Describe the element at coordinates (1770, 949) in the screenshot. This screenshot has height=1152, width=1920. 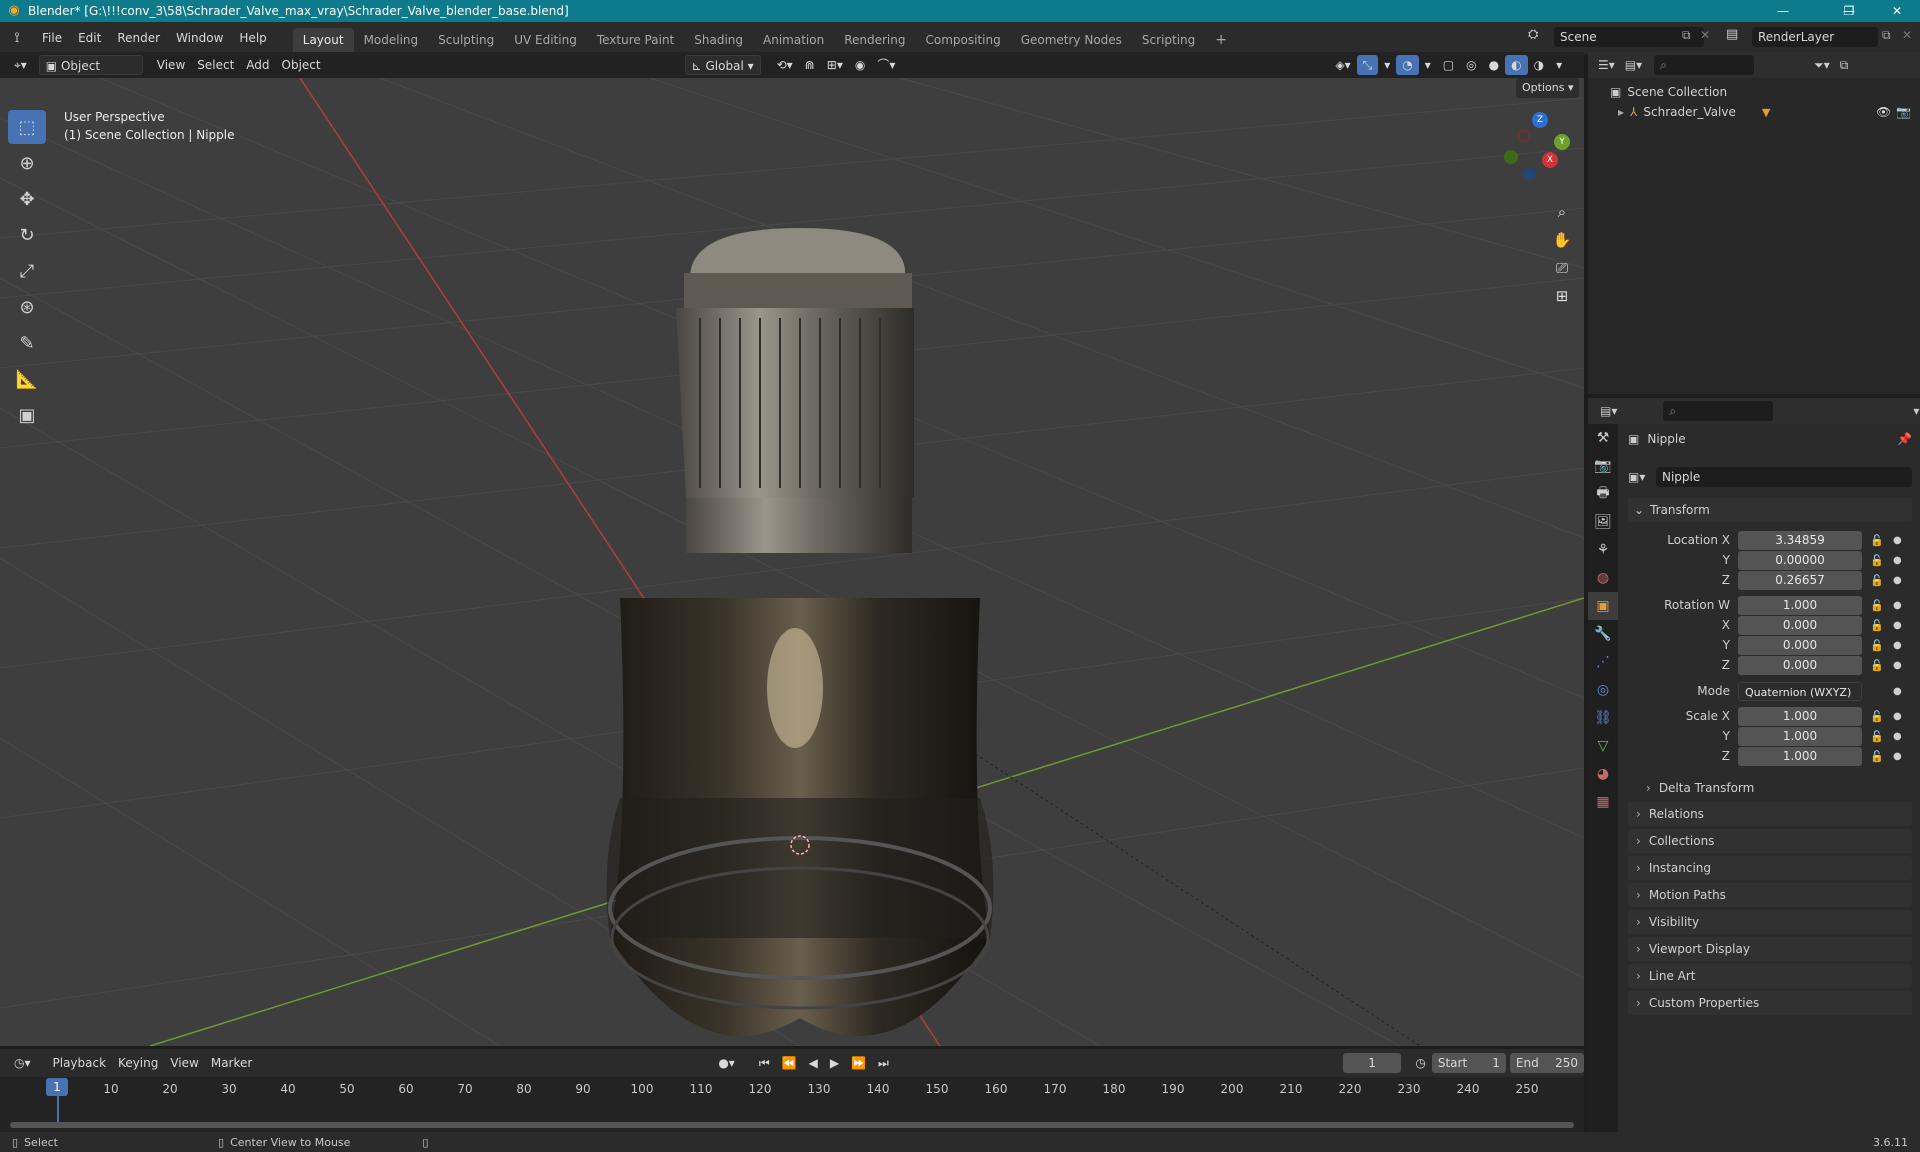
I see `viewport-display-panel-header: › Viewport Display` at that location.